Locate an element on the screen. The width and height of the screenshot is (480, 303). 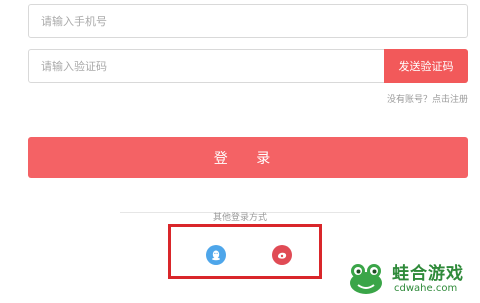
qq-login-button is located at coordinates (216, 255).